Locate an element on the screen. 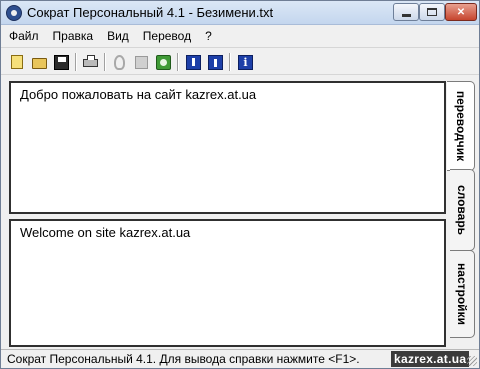 The image size is (480, 369). new-file-icon is located at coordinates (17, 62).